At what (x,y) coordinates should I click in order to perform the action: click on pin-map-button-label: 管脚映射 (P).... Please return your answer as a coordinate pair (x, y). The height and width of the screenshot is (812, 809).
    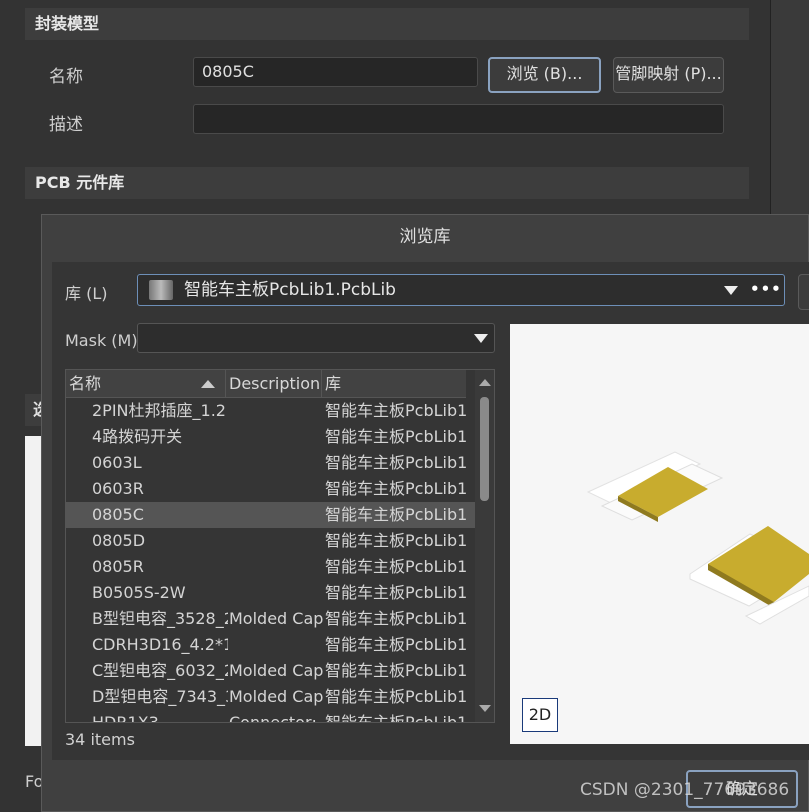
    Looking at the image, I should click on (668, 73).